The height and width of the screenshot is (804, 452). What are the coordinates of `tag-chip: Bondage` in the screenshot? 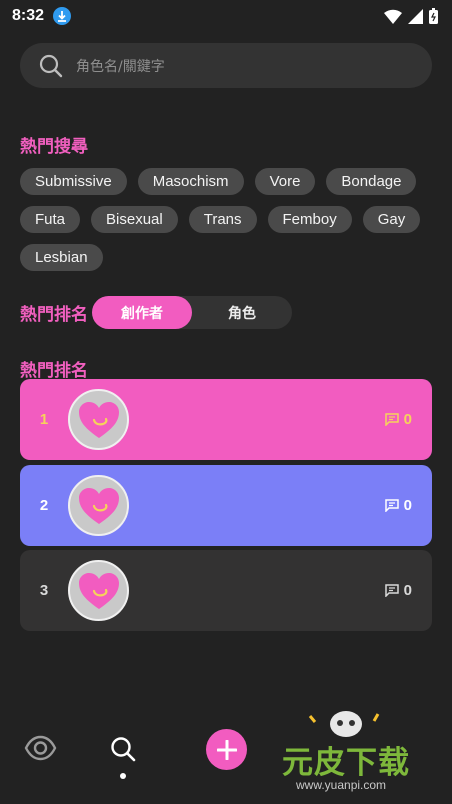 It's located at (371, 181).